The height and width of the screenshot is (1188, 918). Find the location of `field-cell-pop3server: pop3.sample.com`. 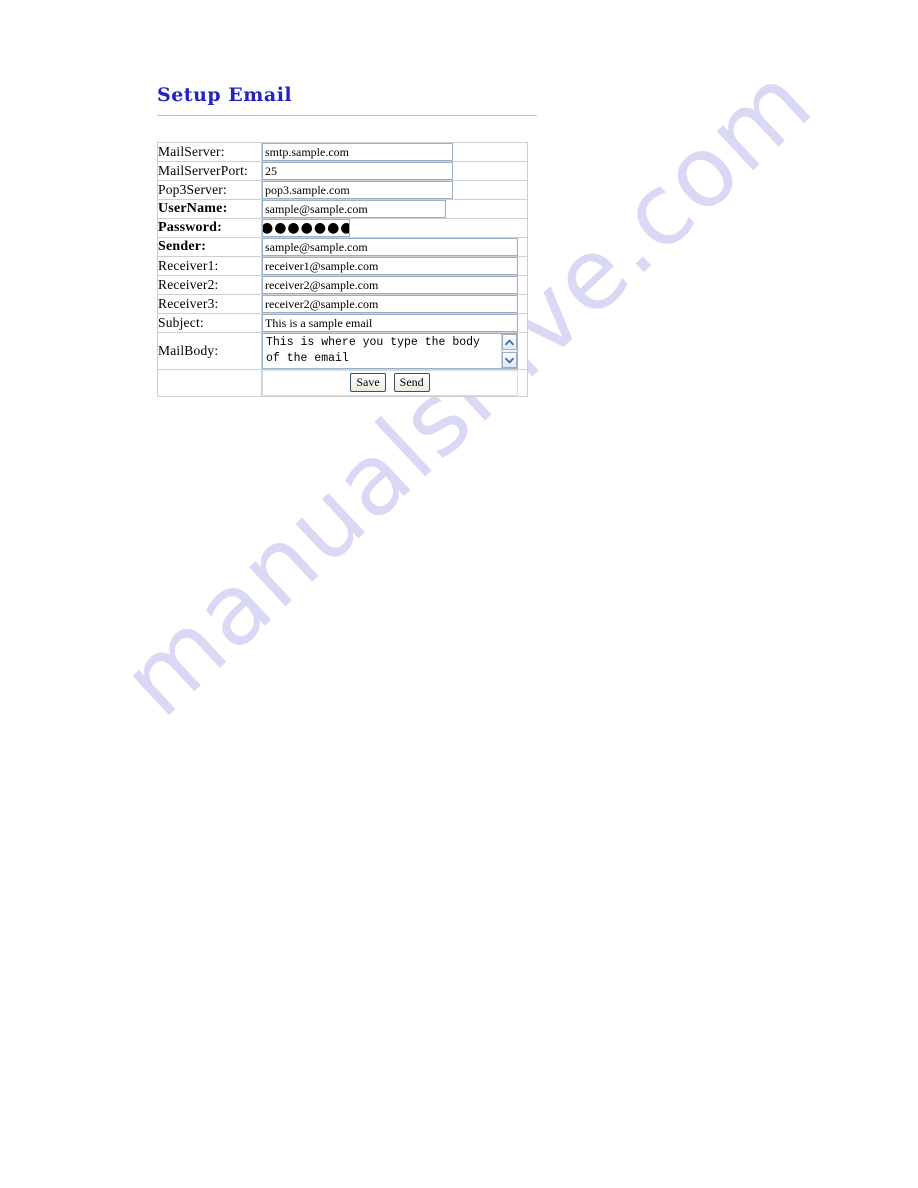

field-cell-pop3server: pop3.sample.com is located at coordinates (394, 190).